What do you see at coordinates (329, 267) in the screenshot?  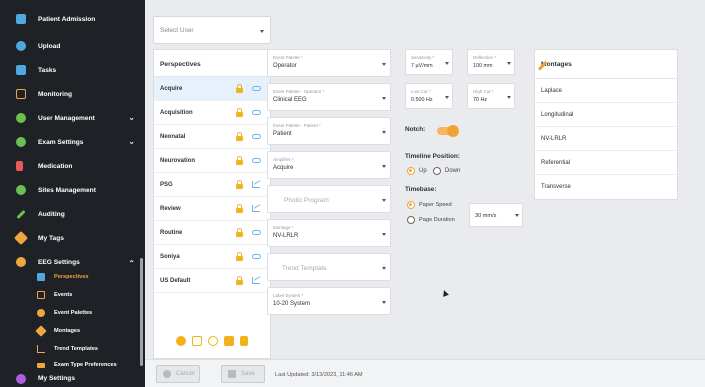 I see `trend-template-select: Trend Template` at bounding box center [329, 267].